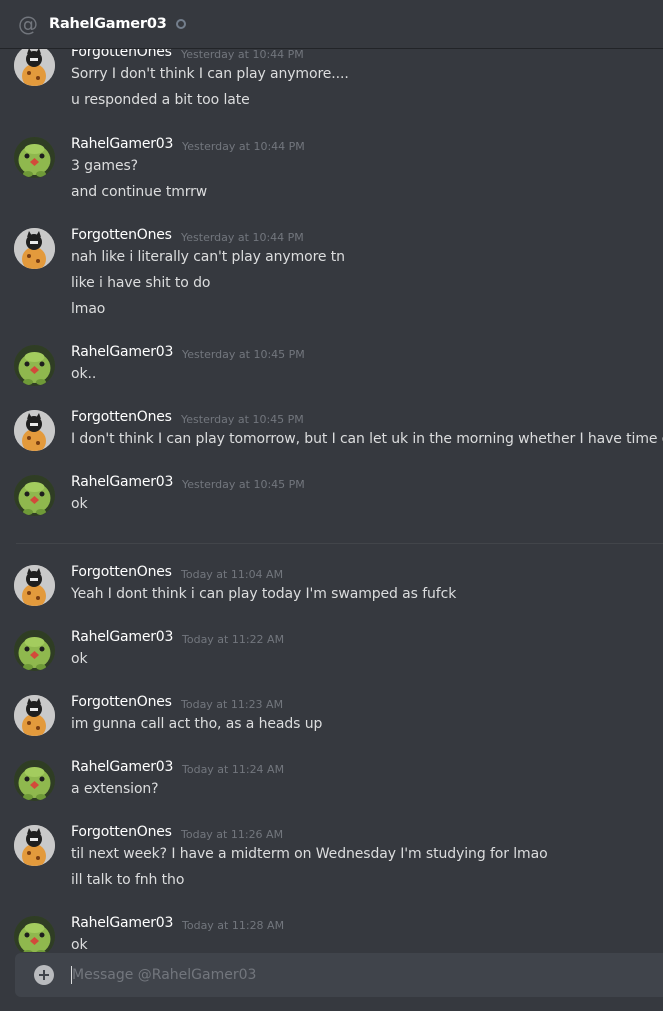 Image resolution: width=663 pixels, height=1011 pixels. What do you see at coordinates (197, 724) in the screenshot?
I see `message-text: im gunna call act tho, as a heads up` at bounding box center [197, 724].